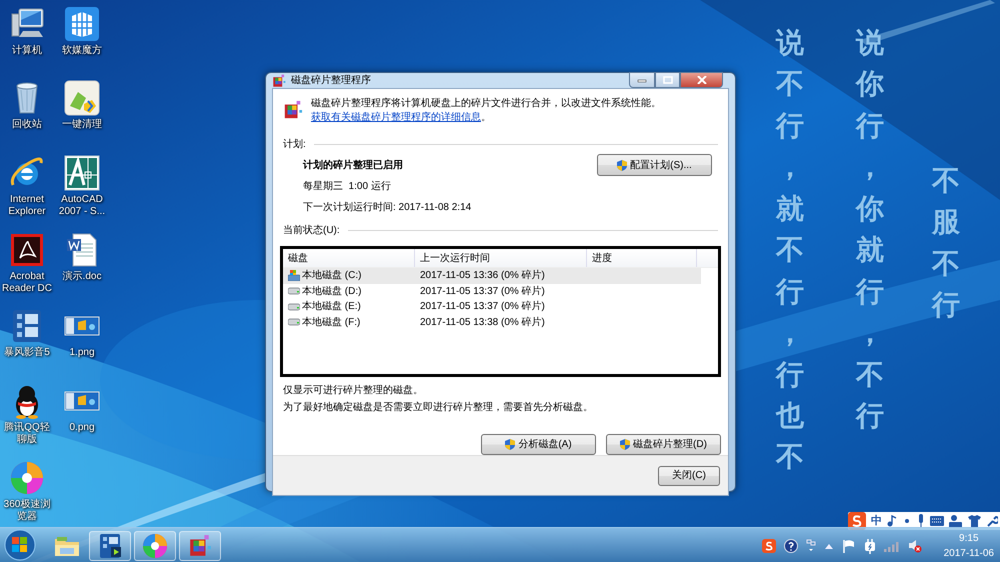 This screenshot has height=562, width=1000. Describe the element at coordinates (27, 206) in the screenshot. I see `icon-label: Internet Explorer` at that location.